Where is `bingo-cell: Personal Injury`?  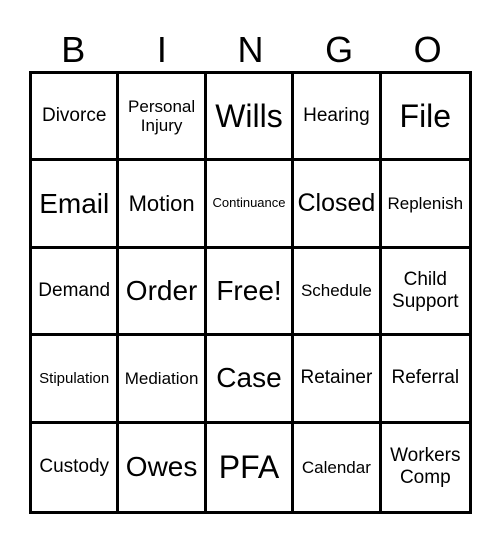 bingo-cell: Personal Injury is located at coordinates (163, 118).